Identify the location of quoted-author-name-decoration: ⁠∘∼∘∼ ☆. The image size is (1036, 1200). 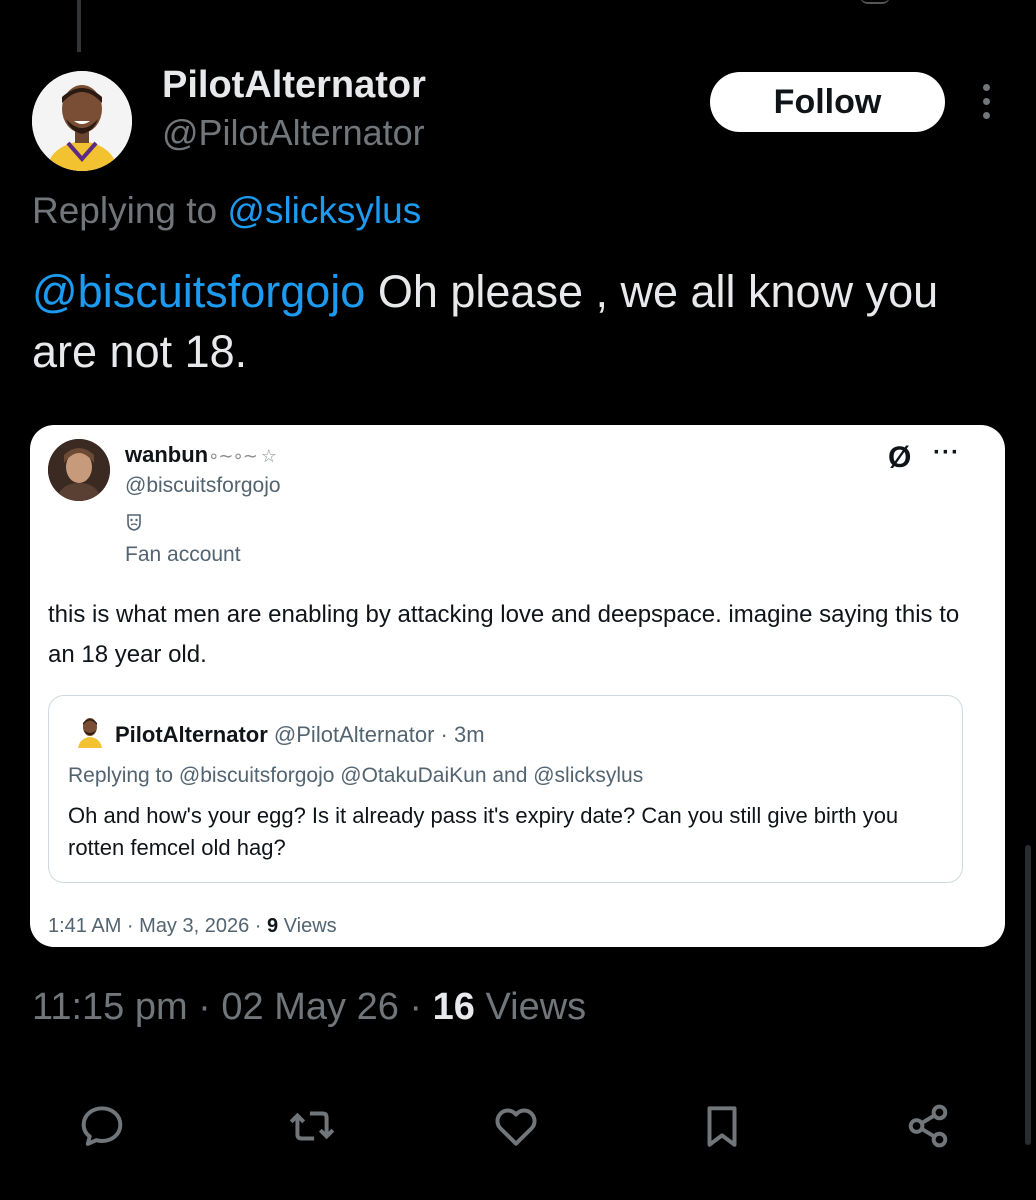
(242, 456).